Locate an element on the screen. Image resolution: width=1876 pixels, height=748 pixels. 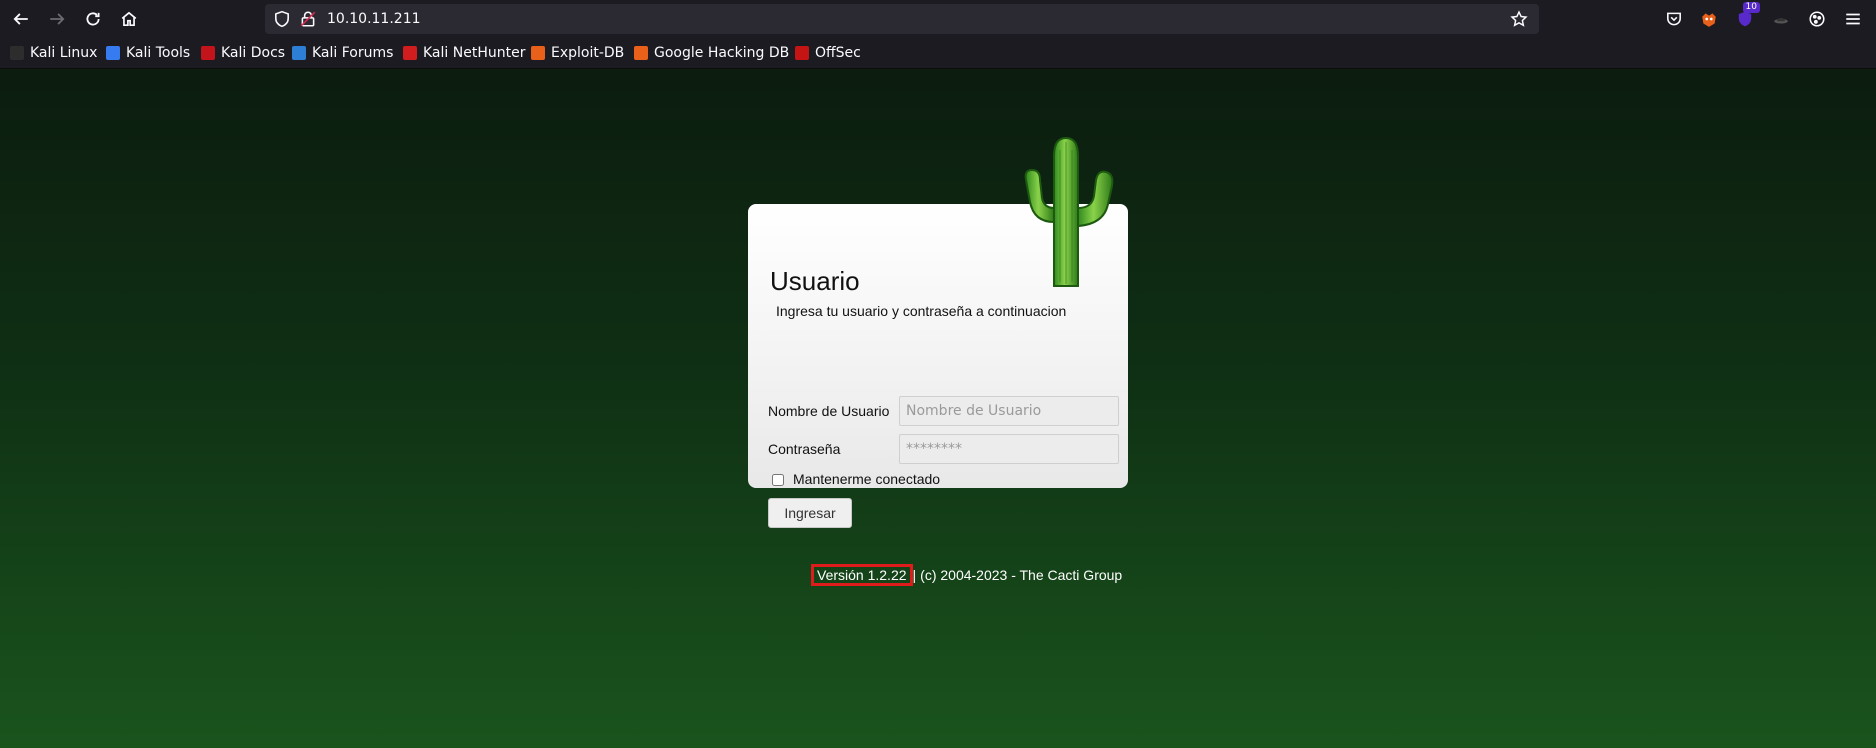
username-input is located at coordinates (1009, 411).